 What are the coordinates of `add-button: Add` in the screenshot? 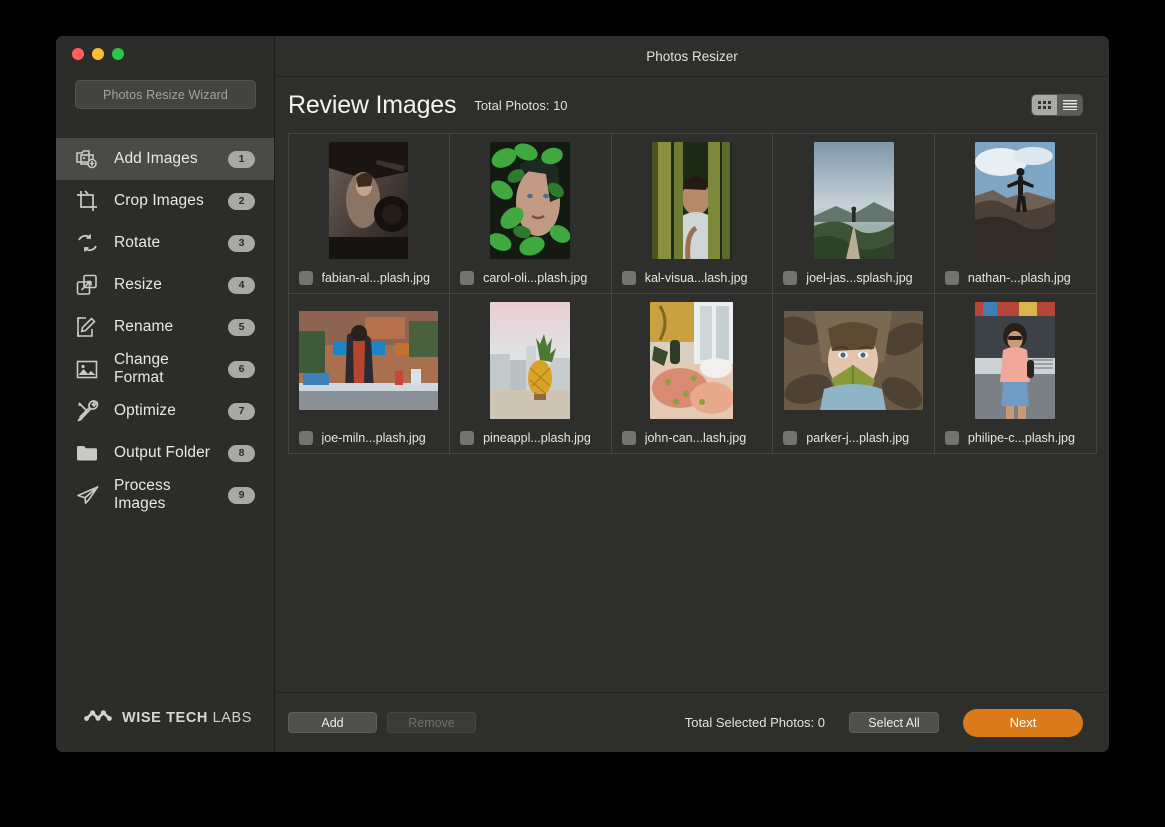 It's located at (332, 722).